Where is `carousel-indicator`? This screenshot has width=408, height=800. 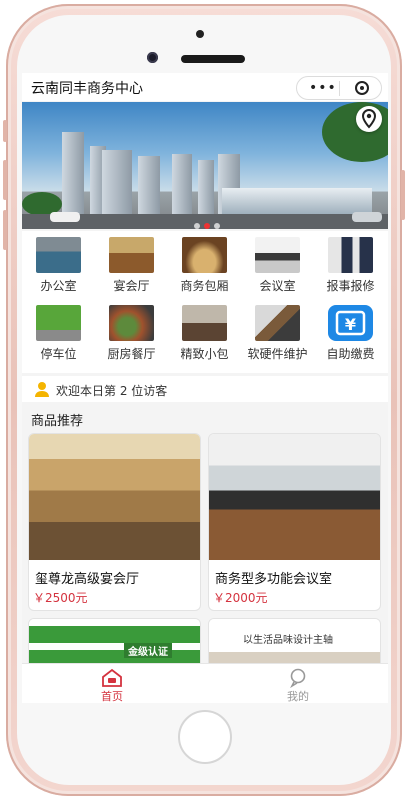
carousel-indicator is located at coordinates (207, 221).